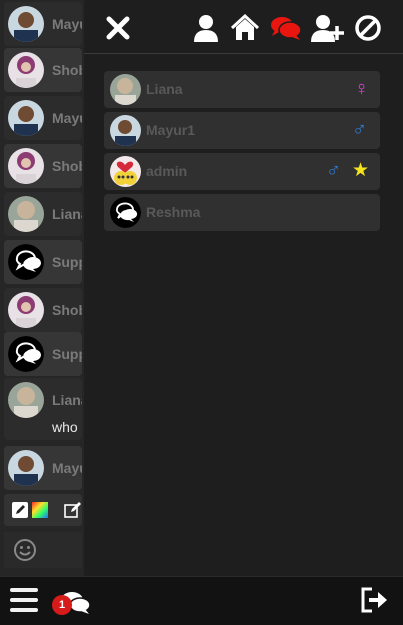 The height and width of the screenshot is (625, 403). Describe the element at coordinates (118, 28) in the screenshot. I see `close-icon` at that location.